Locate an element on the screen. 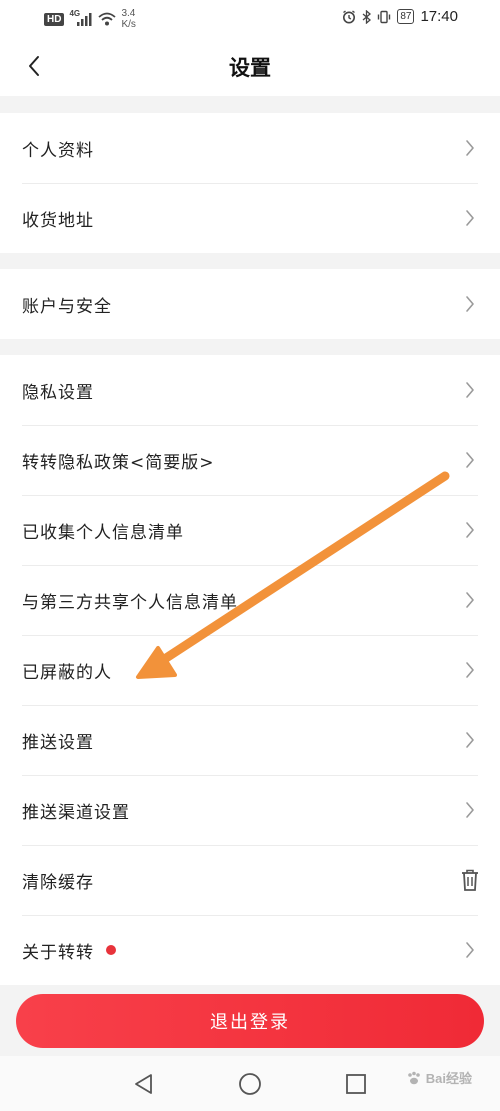 The width and height of the screenshot is (500, 1111). settings-row-profile: 个人资料 is located at coordinates (250, 148).